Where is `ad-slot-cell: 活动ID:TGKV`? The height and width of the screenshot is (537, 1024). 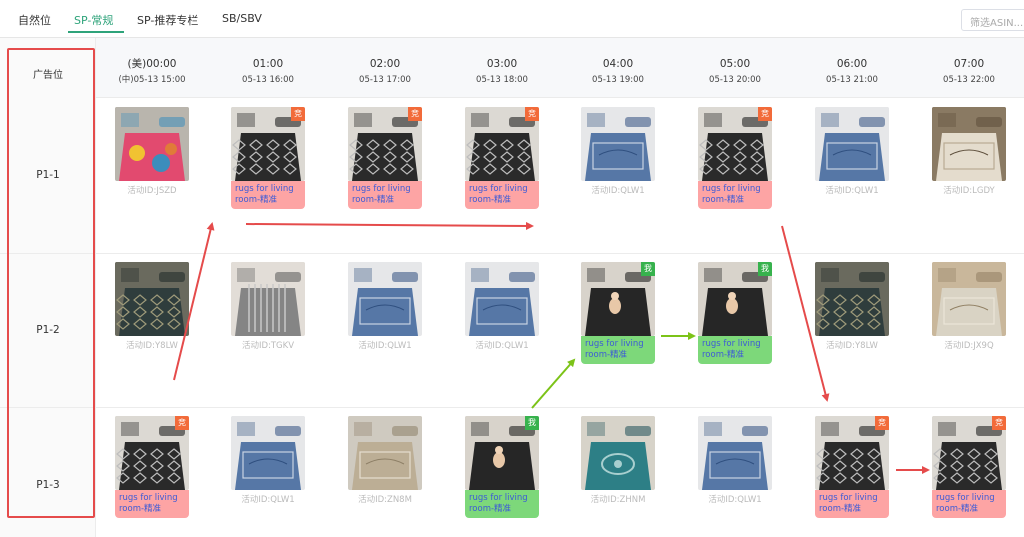
ad-slot-cell: 活动ID:TGKV is located at coordinates (268, 306).